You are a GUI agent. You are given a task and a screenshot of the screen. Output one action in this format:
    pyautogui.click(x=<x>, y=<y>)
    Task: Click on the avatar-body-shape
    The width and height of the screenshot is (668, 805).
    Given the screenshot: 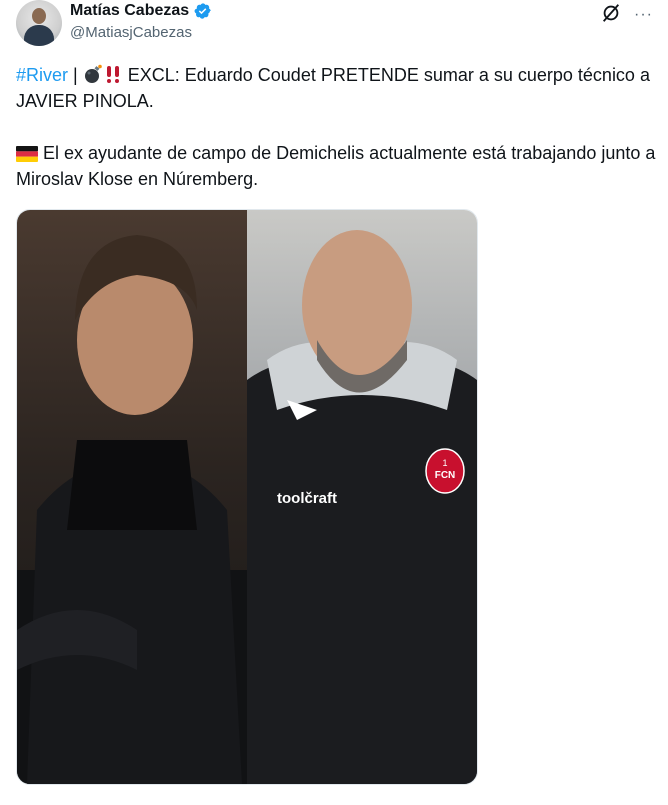 What is the action you would take?
    pyautogui.click(x=39, y=35)
    